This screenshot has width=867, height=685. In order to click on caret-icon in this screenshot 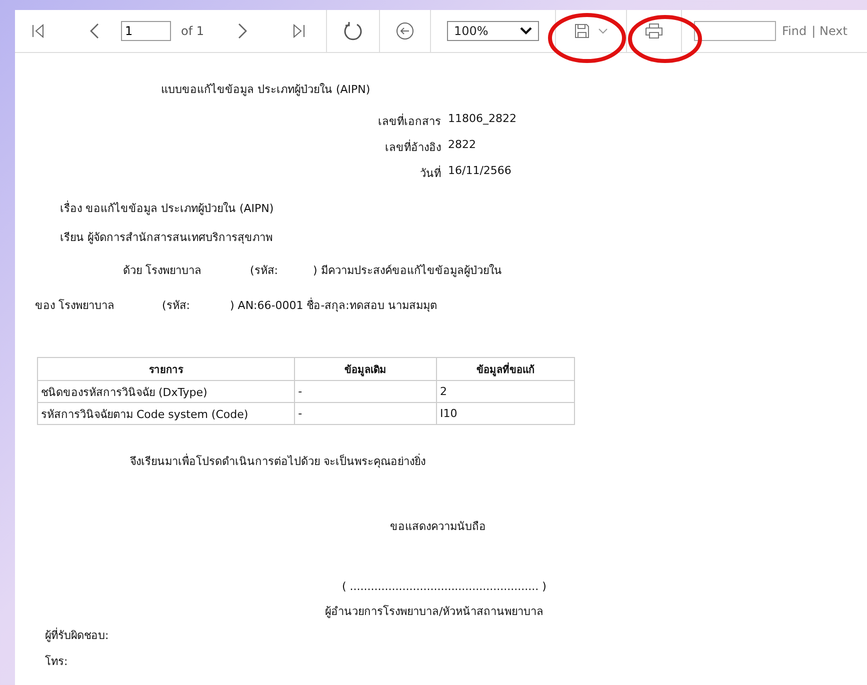, I will do `click(603, 31)`.